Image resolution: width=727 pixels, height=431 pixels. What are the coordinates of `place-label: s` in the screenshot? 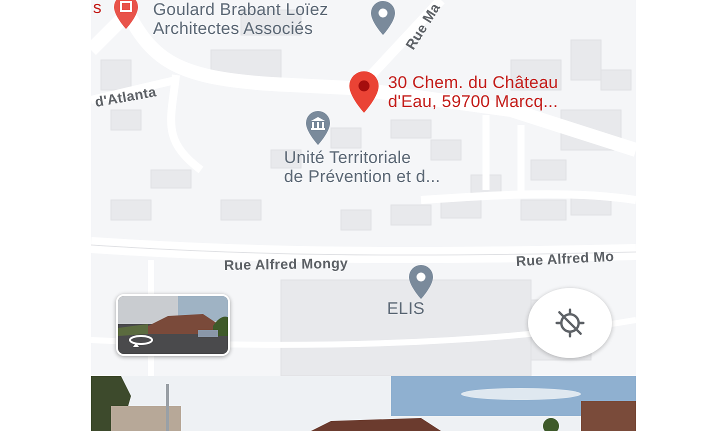 It's located at (97, 8).